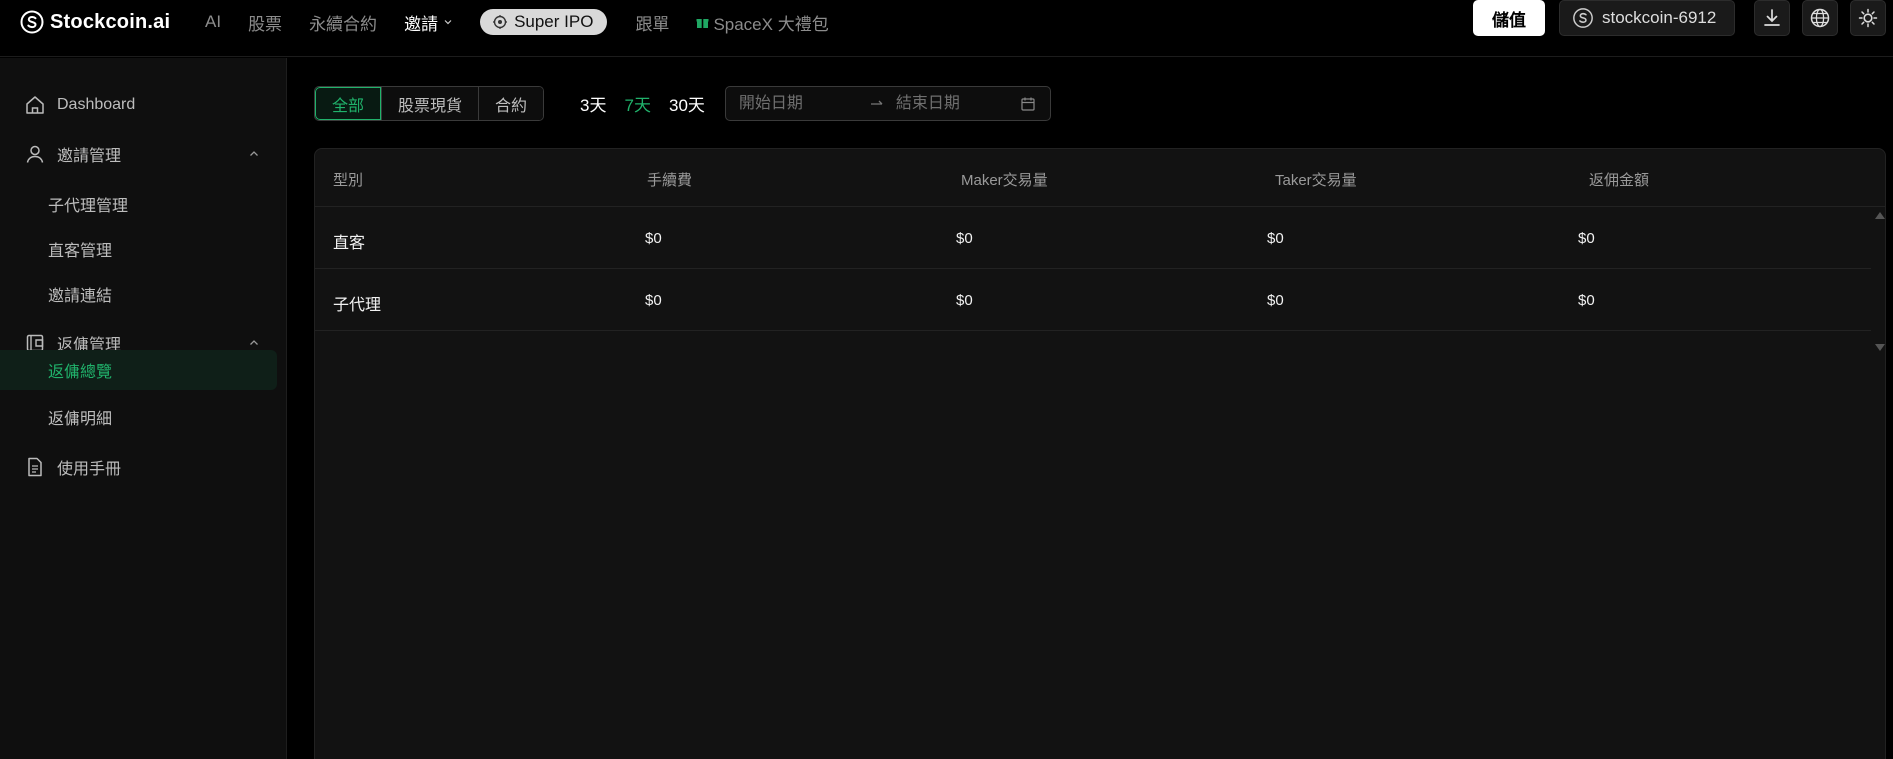 The height and width of the screenshot is (759, 1893). I want to click on scroll-down-arrow, so click(1880, 347).